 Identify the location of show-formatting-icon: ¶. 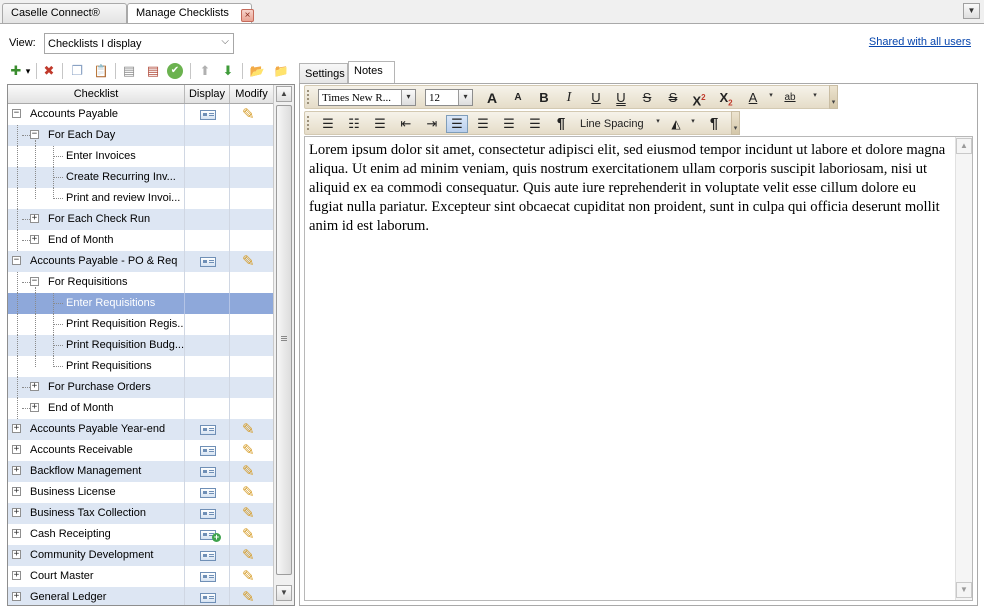
(561, 124).